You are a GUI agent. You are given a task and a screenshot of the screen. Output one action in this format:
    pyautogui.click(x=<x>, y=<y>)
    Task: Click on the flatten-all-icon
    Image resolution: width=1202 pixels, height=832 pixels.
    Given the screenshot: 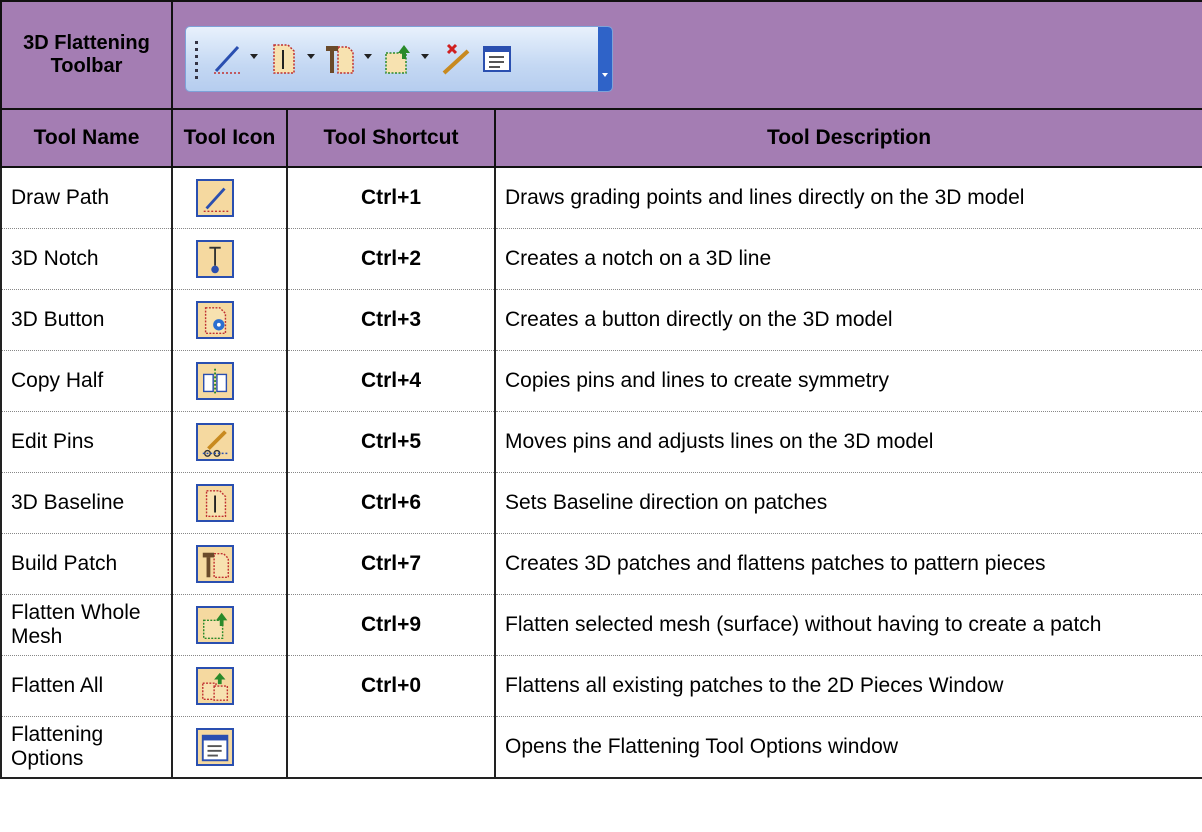 What is the action you would take?
    pyautogui.click(x=215, y=686)
    